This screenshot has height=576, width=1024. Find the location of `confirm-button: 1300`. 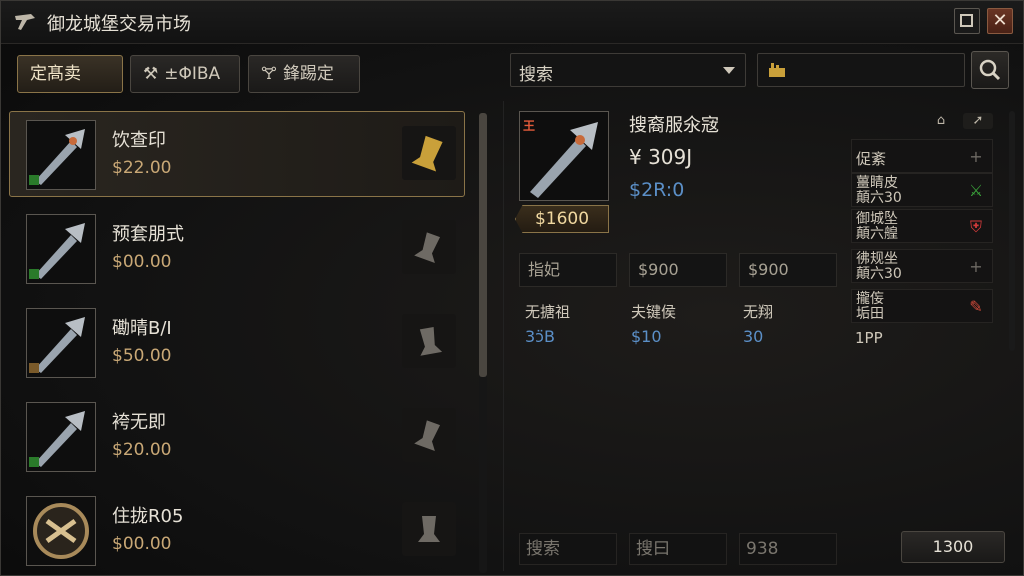

confirm-button: 1300 is located at coordinates (953, 547).